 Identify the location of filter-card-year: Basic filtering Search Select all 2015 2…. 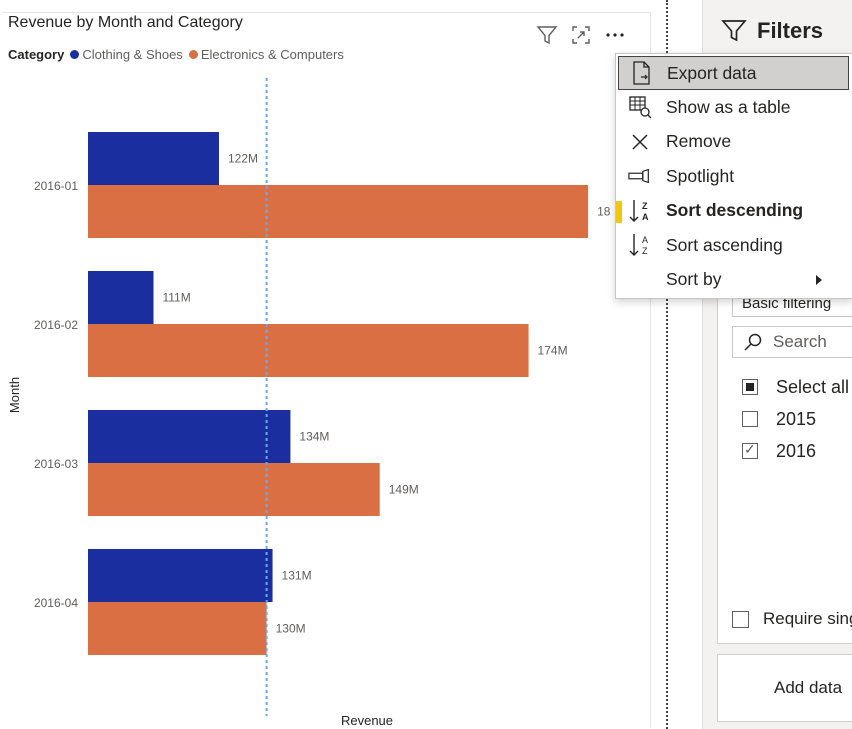
(784, 457).